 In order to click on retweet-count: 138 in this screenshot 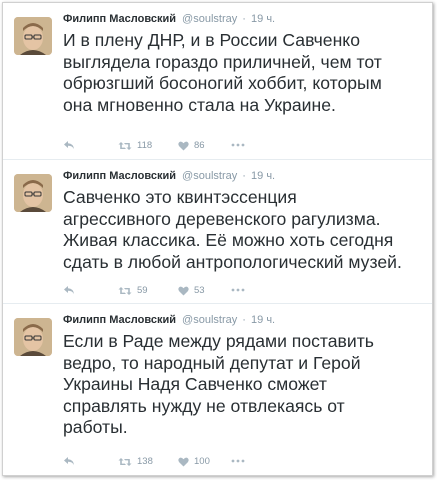, I will do `click(145, 461)`.